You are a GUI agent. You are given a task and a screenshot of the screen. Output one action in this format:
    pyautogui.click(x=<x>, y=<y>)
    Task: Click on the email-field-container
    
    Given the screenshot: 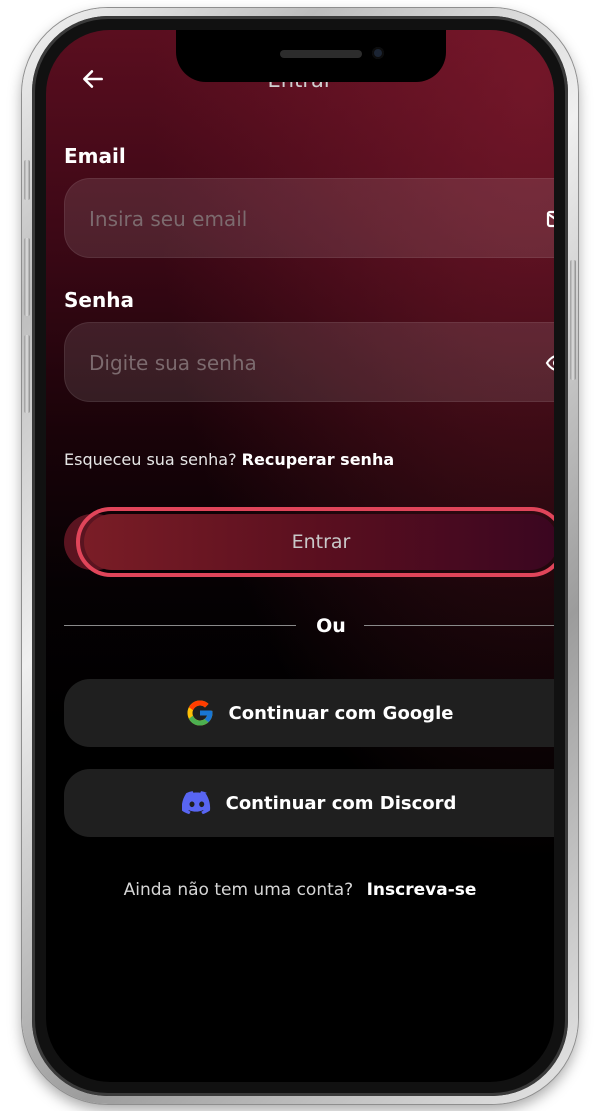 What is the action you would take?
    pyautogui.click(x=309, y=218)
    